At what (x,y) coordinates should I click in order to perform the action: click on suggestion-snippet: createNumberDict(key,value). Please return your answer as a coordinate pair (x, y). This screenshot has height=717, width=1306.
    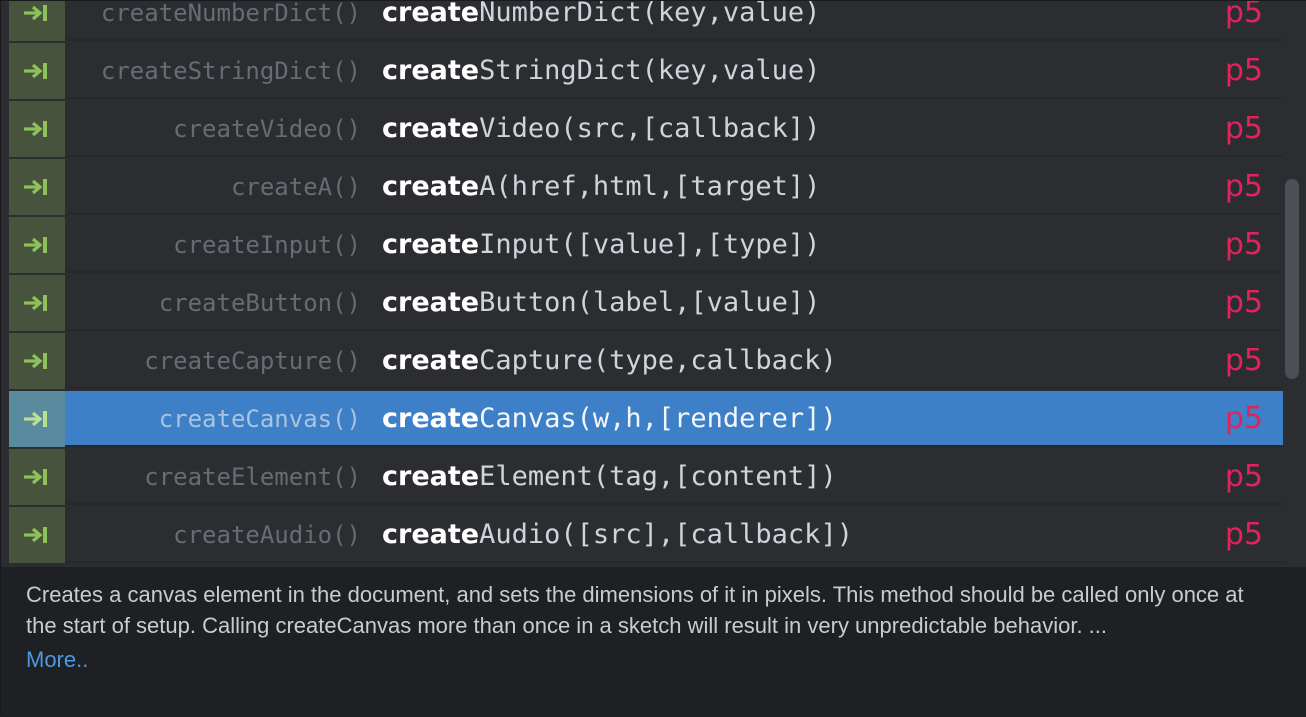
    Looking at the image, I should click on (601, 21).